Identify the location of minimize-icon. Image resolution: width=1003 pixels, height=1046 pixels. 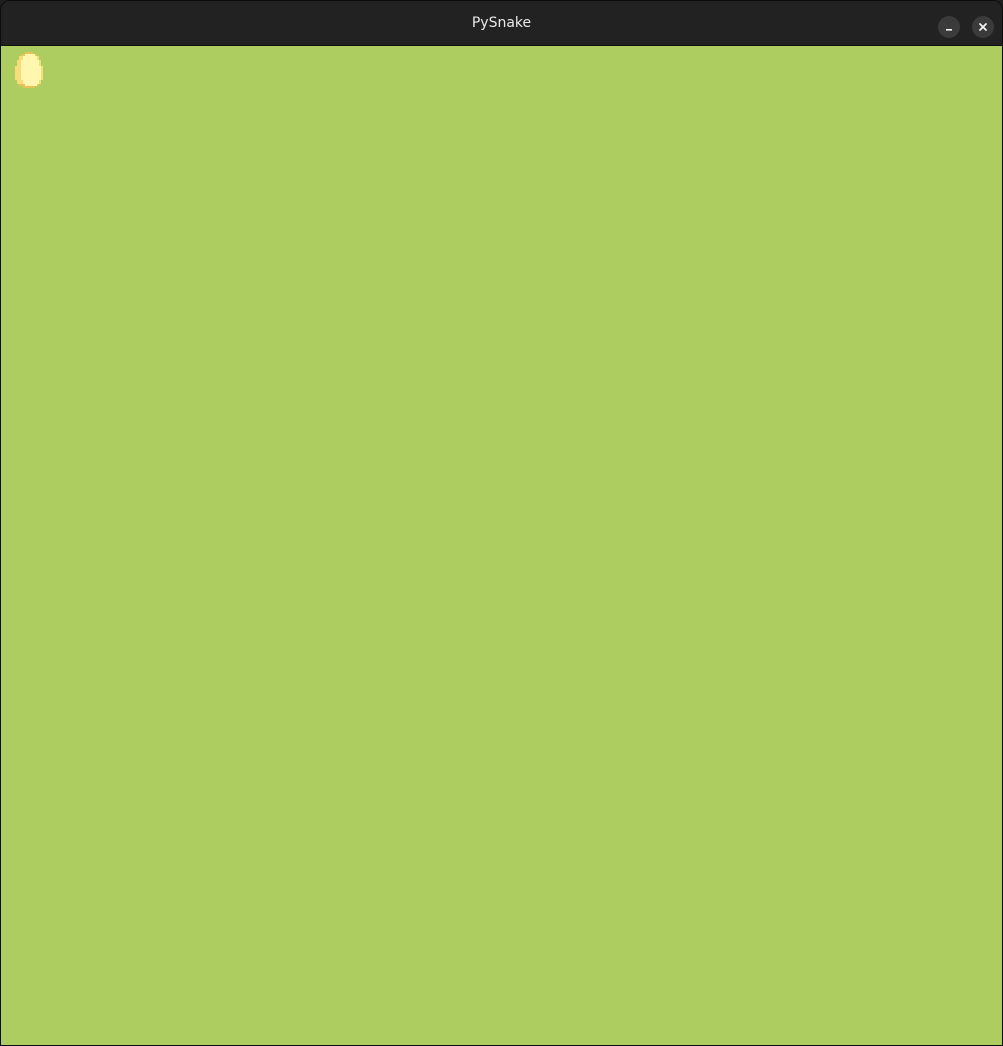
(949, 30).